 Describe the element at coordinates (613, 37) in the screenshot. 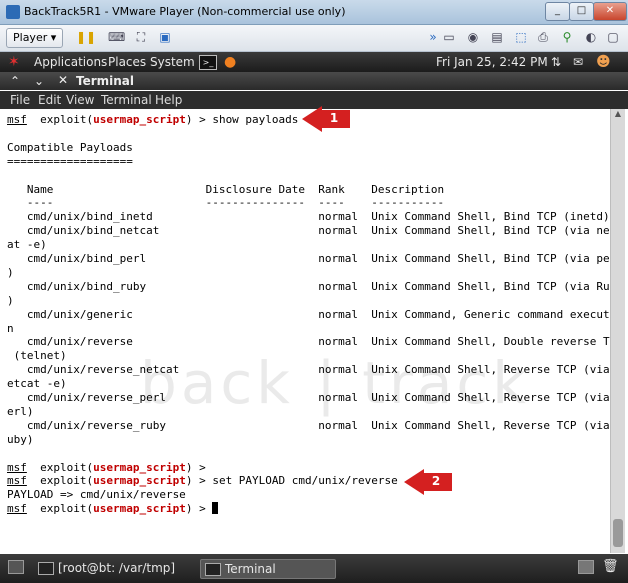

I see `message-log-icon: ▢` at that location.